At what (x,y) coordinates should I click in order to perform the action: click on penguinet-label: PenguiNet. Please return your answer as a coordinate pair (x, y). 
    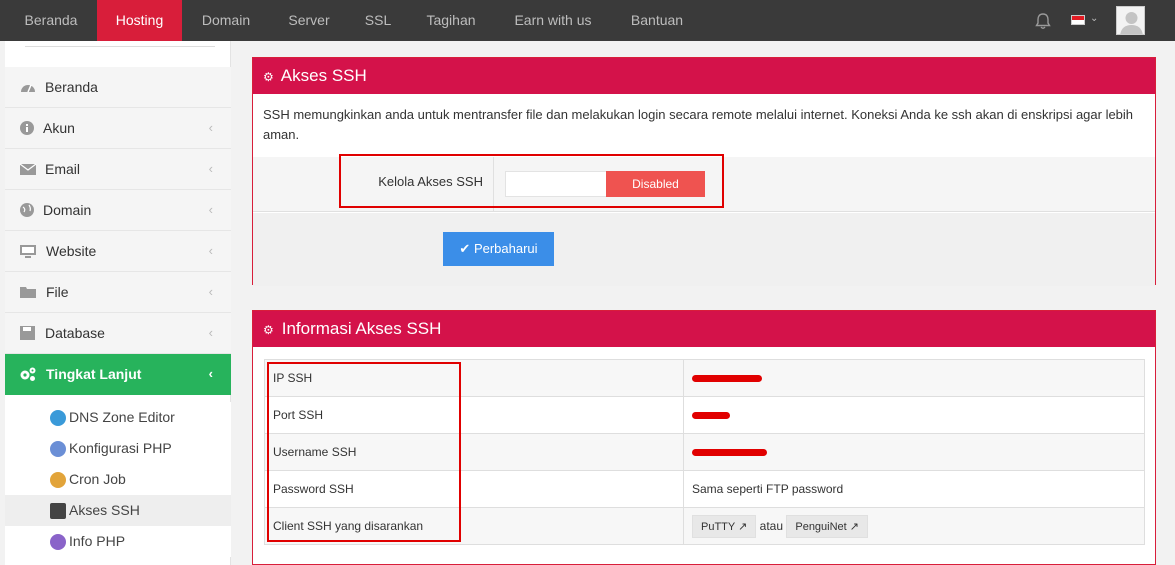
    Looking at the image, I should click on (821, 526).